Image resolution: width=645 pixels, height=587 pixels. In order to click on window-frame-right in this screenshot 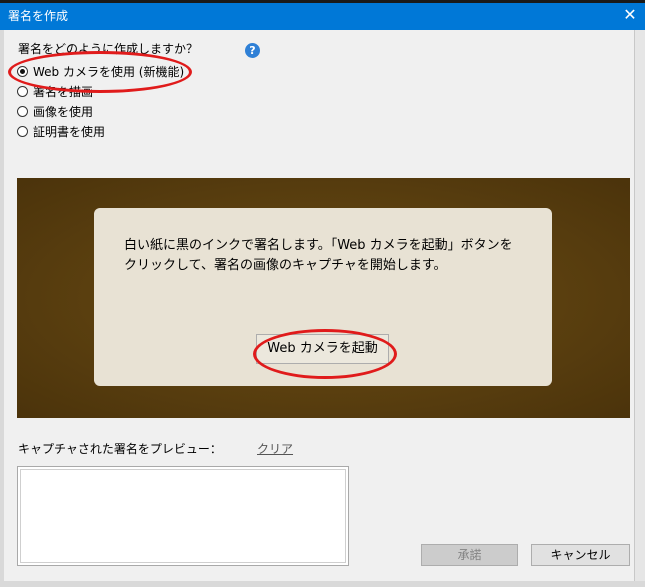, I will do `click(639, 293)`.